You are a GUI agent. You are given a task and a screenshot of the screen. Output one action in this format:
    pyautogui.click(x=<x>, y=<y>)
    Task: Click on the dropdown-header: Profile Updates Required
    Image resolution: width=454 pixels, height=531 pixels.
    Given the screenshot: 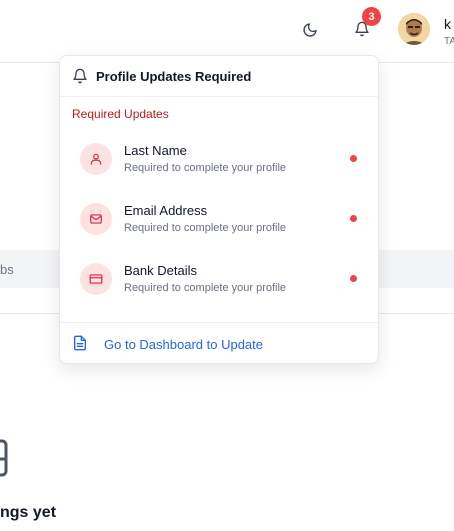 What is the action you would take?
    pyautogui.click(x=219, y=76)
    